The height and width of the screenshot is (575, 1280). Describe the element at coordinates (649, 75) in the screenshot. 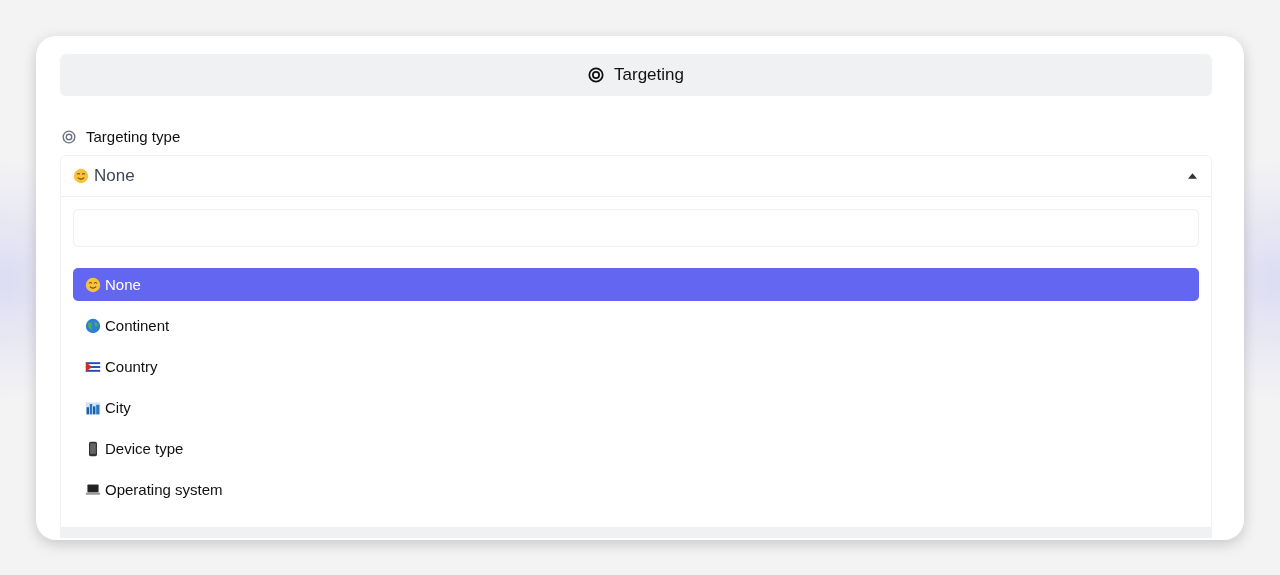

I see `header-title: Targeting` at that location.